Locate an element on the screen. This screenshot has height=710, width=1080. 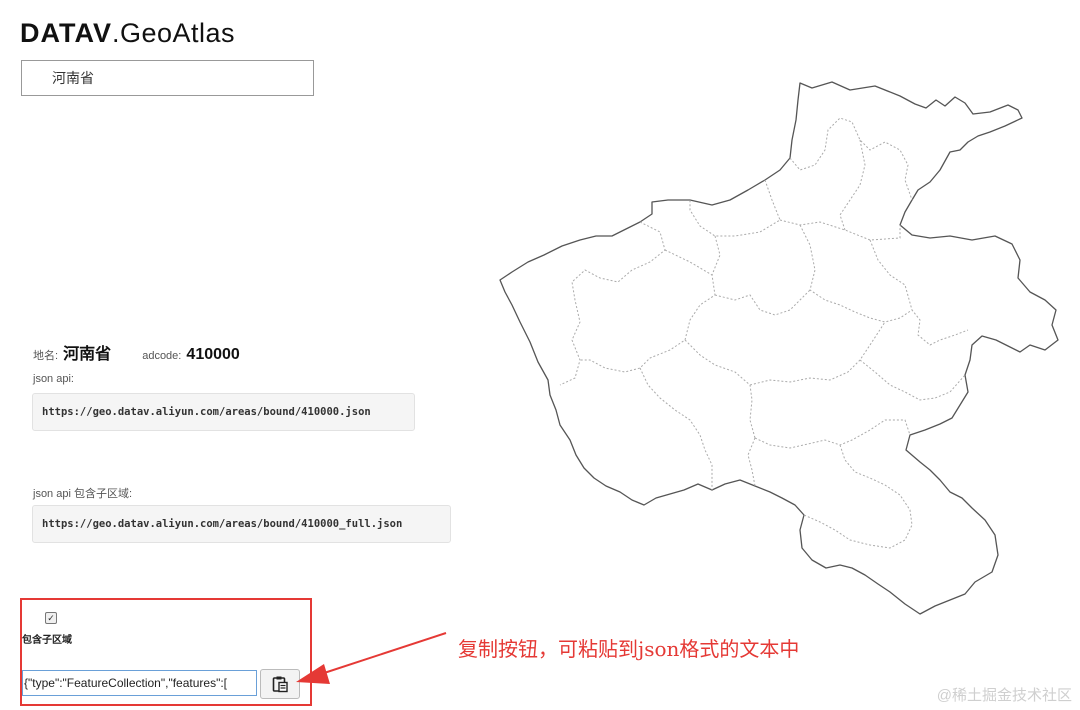
watermark: @稀土掘金技术社区 is located at coordinates (1004, 695).